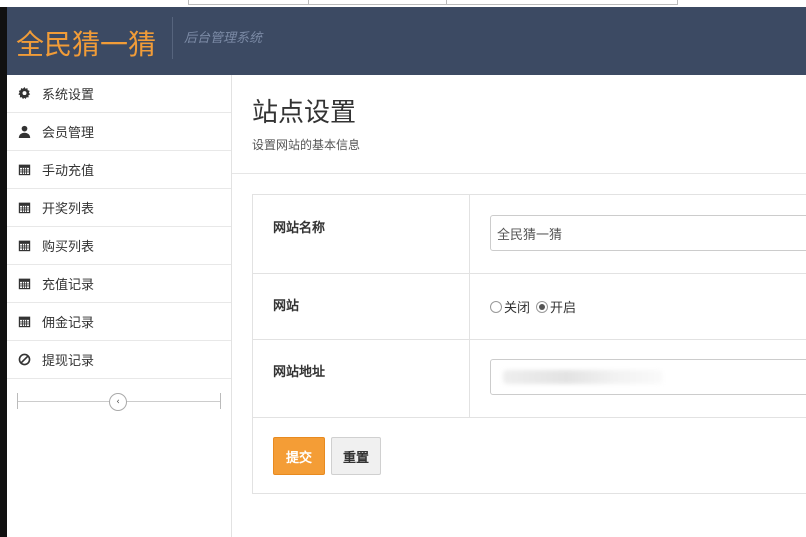 This screenshot has height=537, width=806. I want to click on site-name-input, so click(648, 233).